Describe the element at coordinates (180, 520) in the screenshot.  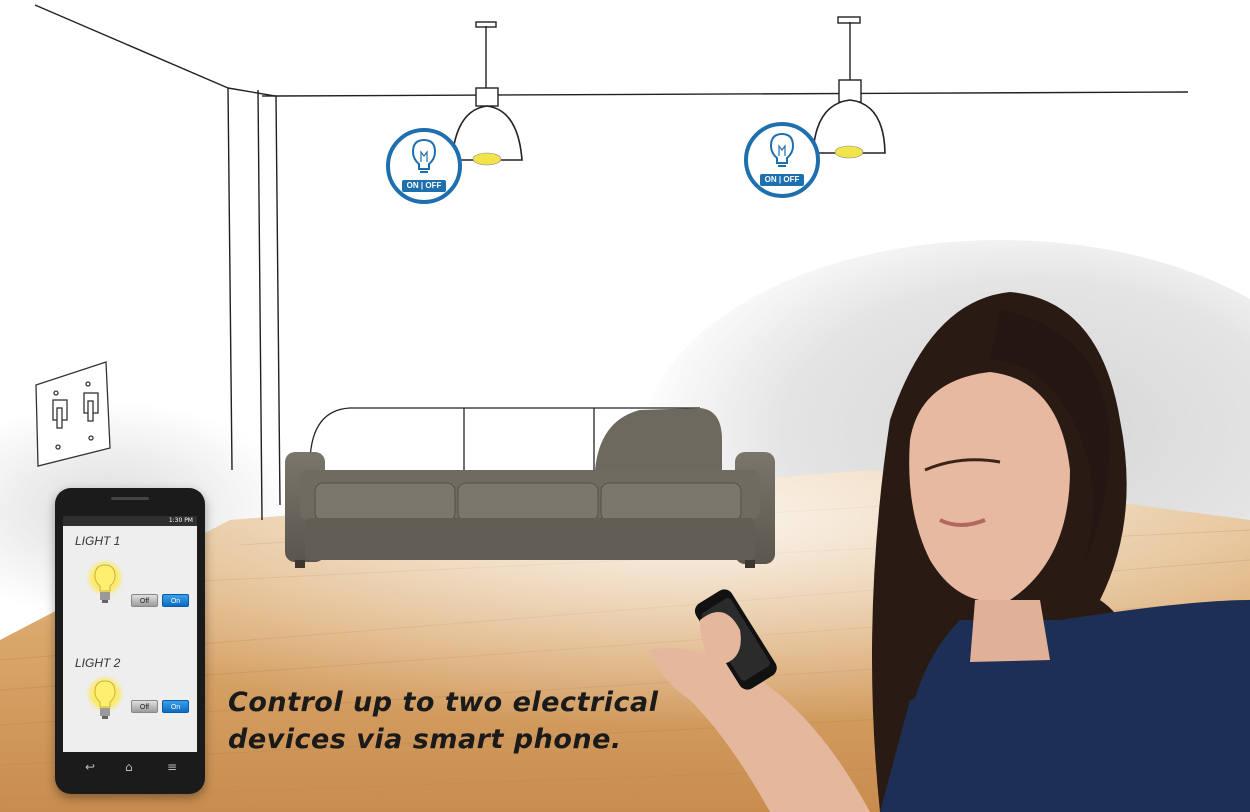
I see `status-time: 1:30 PM` at that location.